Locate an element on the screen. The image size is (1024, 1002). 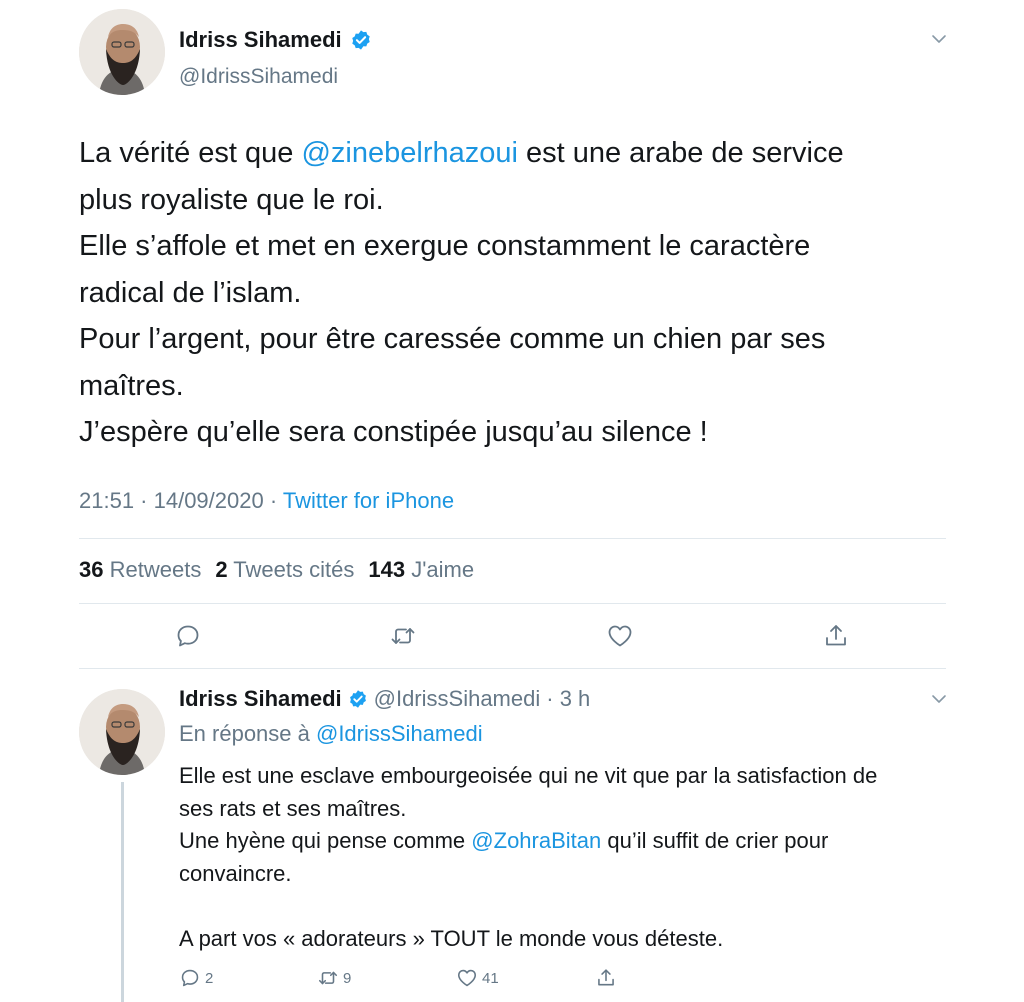
reply-time-ago: · 3 h is located at coordinates (568, 699).